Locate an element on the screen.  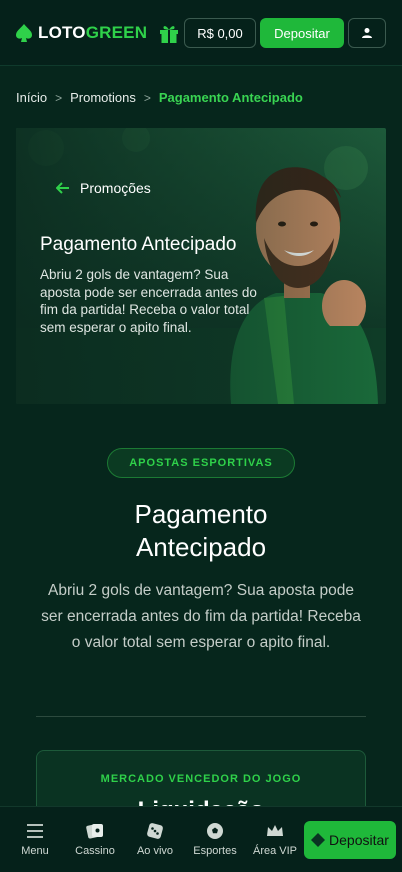
nav-casino: Cassino is located at coordinates (95, 839).